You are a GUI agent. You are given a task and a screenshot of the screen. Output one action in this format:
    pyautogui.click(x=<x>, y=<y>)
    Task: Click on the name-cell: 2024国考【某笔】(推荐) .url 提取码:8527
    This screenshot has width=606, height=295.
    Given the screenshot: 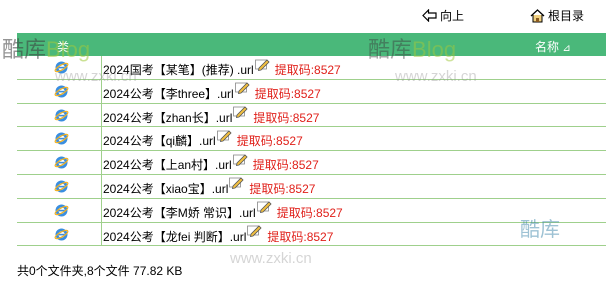 What is the action you would take?
    pyautogui.click(x=222, y=68)
    